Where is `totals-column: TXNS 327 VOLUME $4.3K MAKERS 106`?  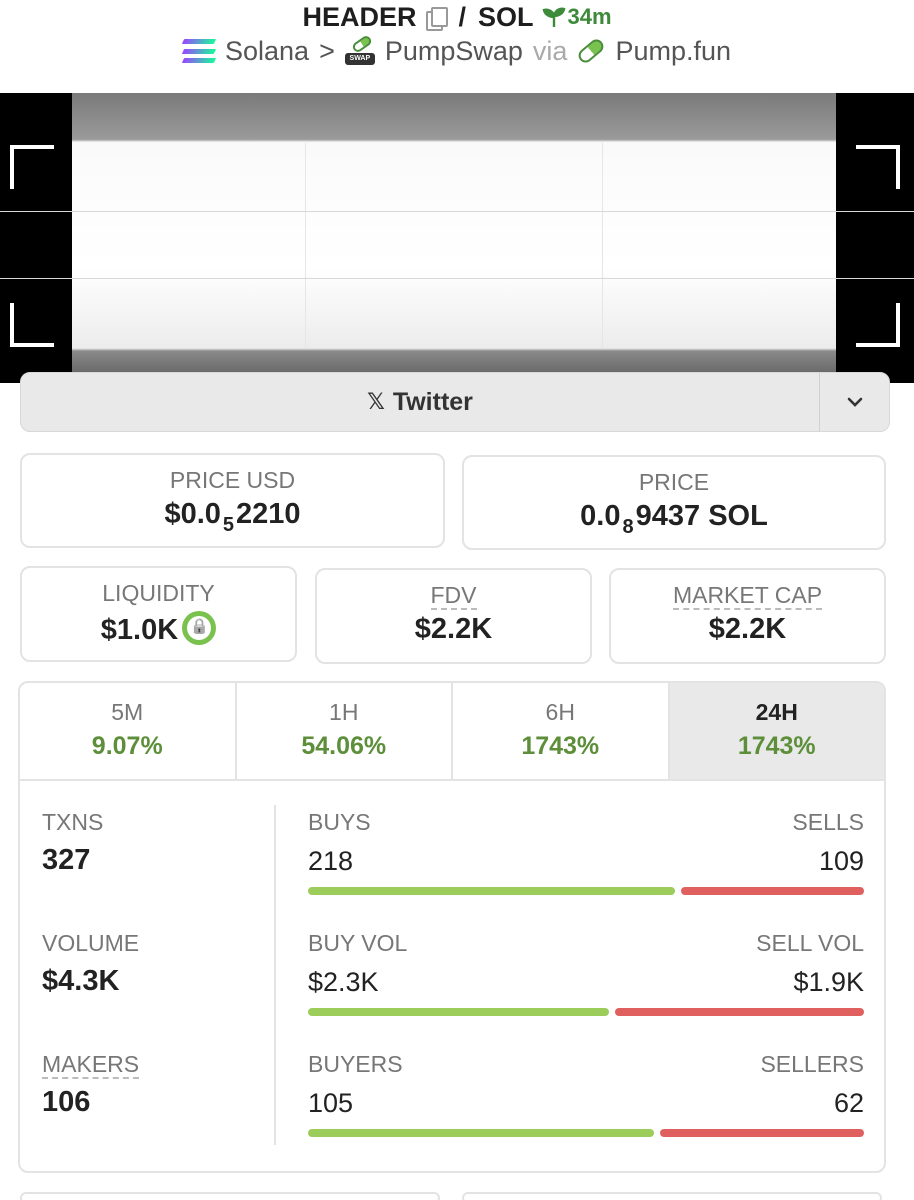 totals-column: TXNS 327 VOLUME $4.3K MAKERS 106 is located at coordinates (157, 990).